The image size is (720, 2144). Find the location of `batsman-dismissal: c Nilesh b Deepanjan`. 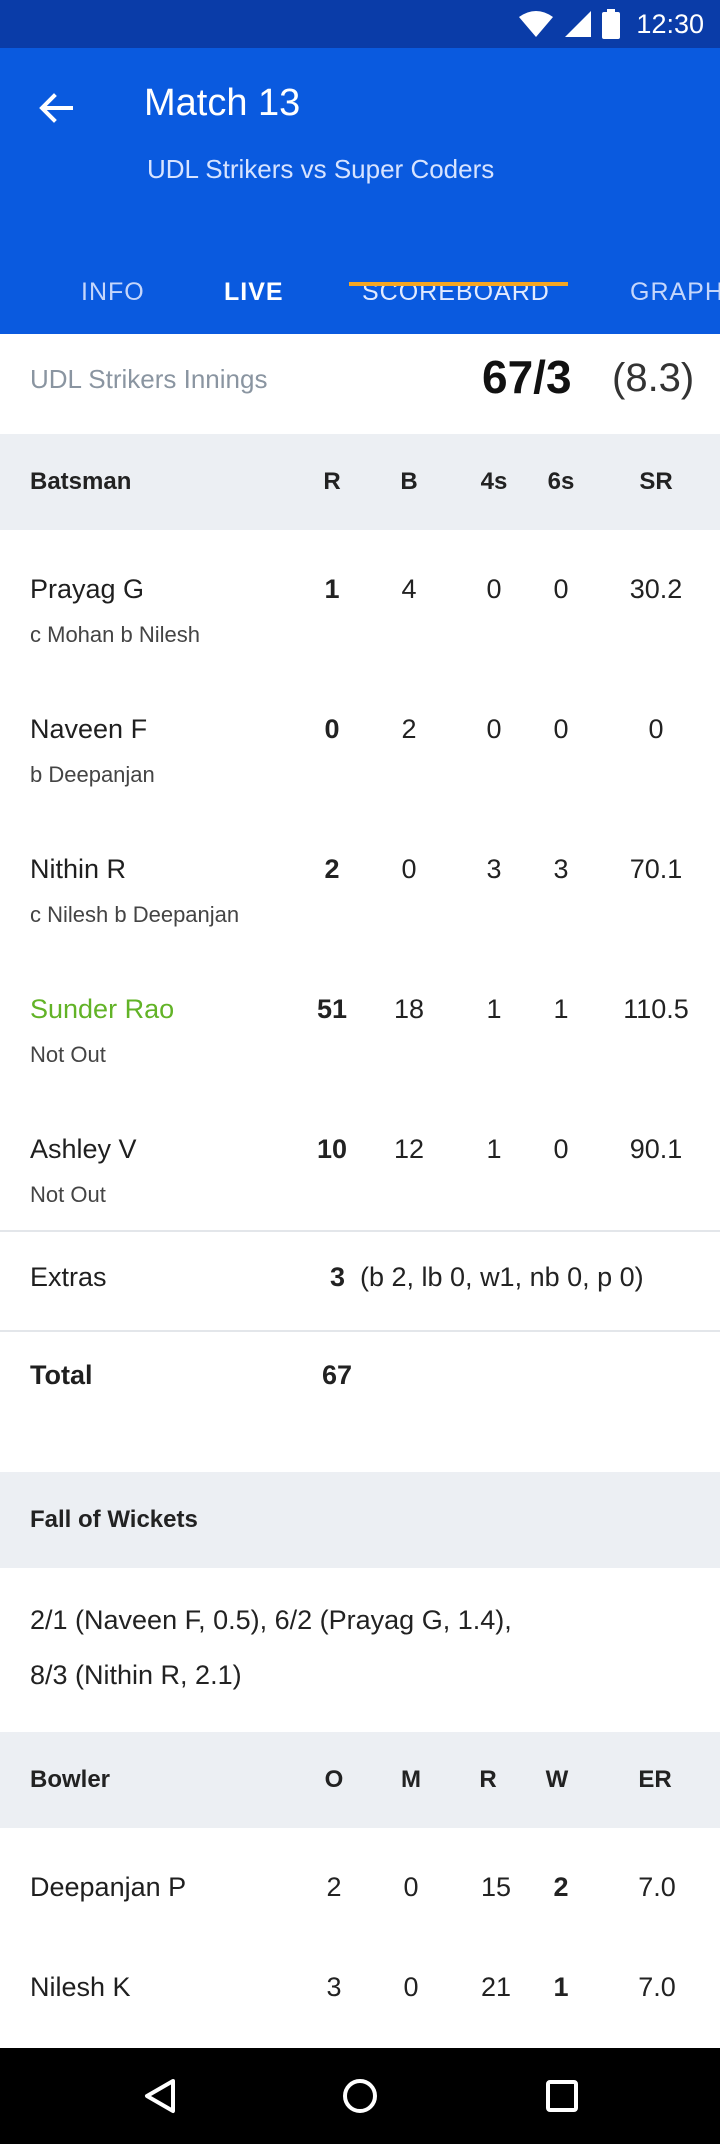

batsman-dismissal: c Nilesh b Deepanjan is located at coordinates (135, 914).